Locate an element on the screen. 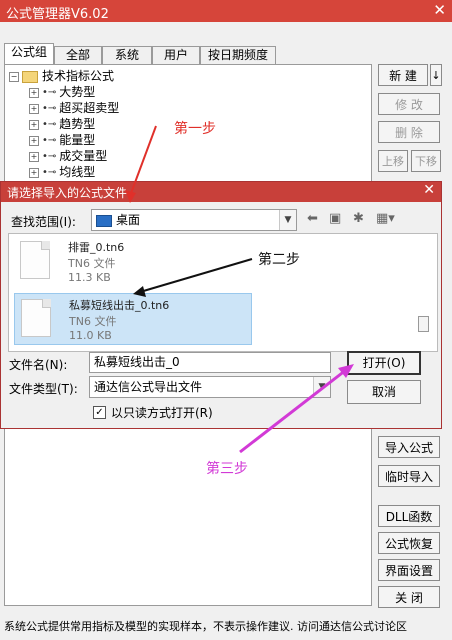 Image resolution: width=452 pixels, height=640 pixels. filename-input: 私募短线出击_0 is located at coordinates (210, 362).